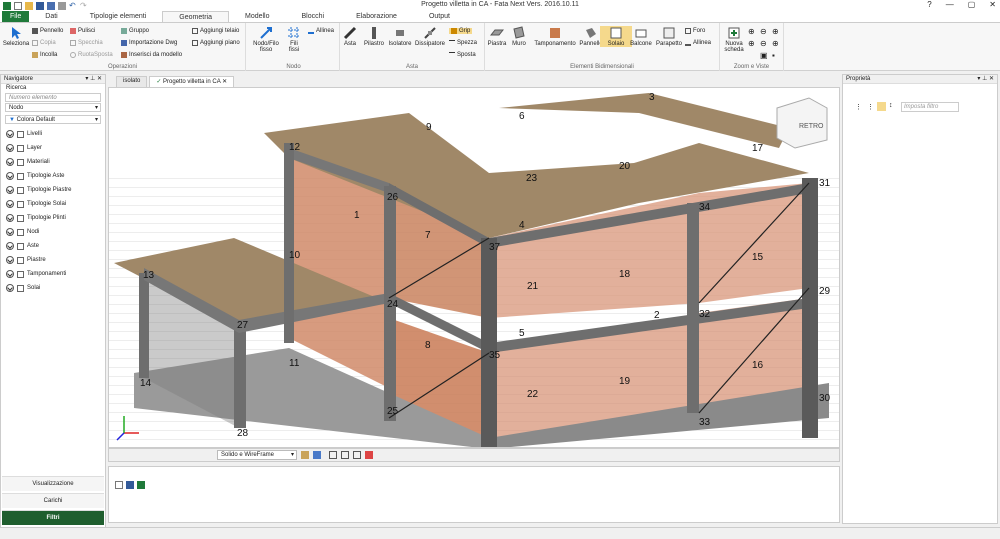 Image resolution: width=1000 pixels, height=539 pixels. I want to click on filtri-button: Filtri, so click(53, 517).